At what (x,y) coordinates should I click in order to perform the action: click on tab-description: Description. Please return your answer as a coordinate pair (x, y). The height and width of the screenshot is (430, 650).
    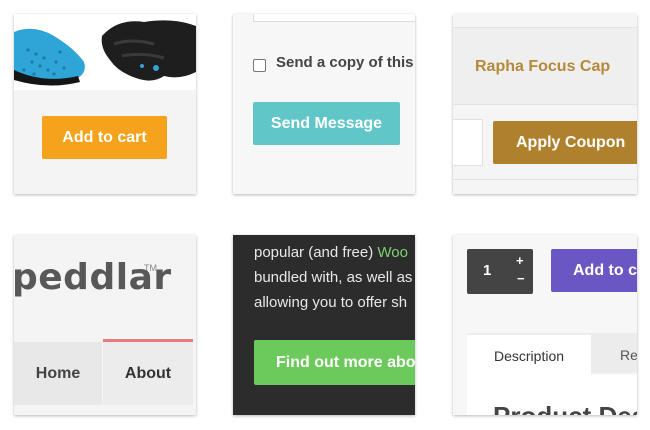
    Looking at the image, I should click on (529, 356).